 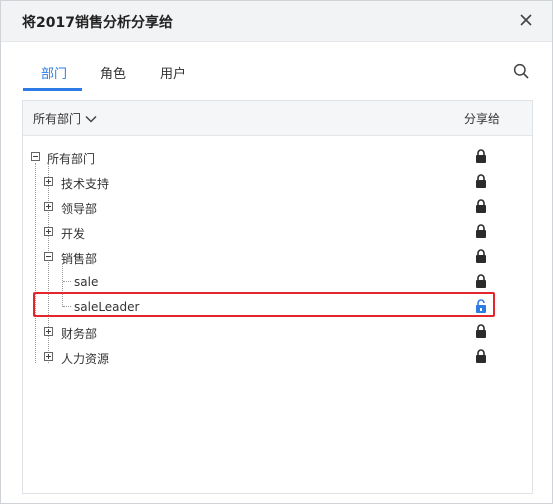 What do you see at coordinates (277, 181) in the screenshot?
I see `tree-row-tech-support: 技术支持` at bounding box center [277, 181].